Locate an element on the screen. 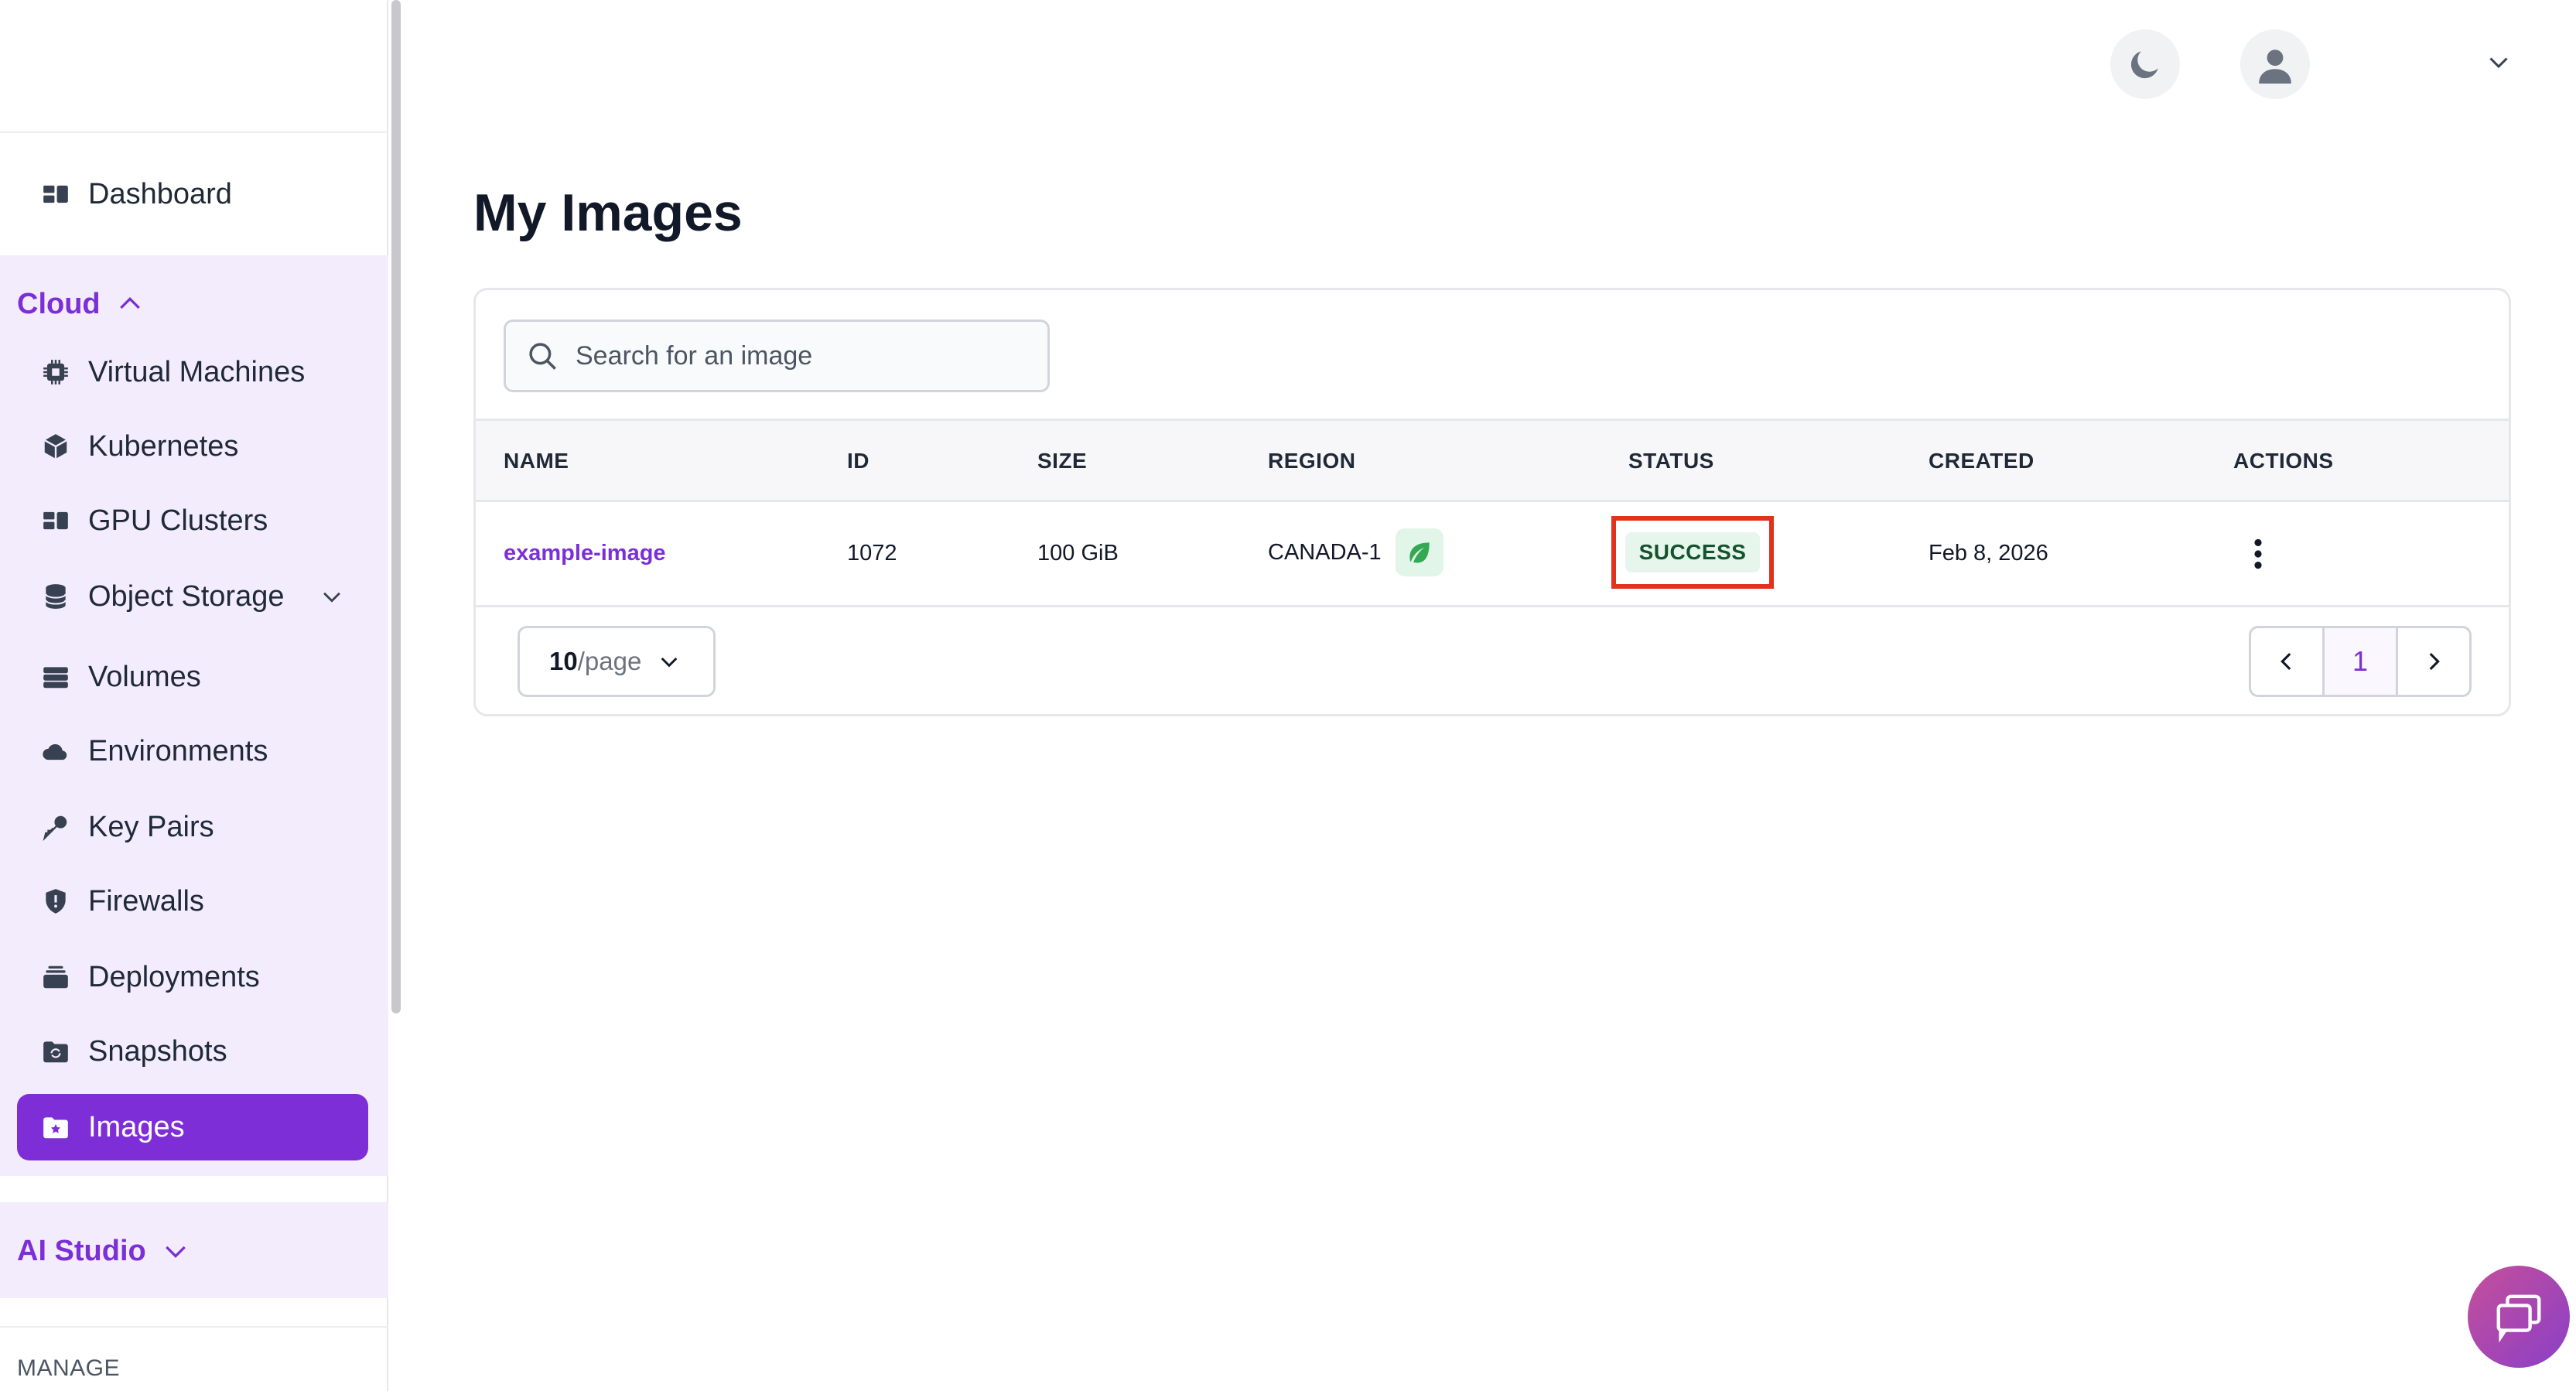  column-header-status: STATUS is located at coordinates (1671, 461).